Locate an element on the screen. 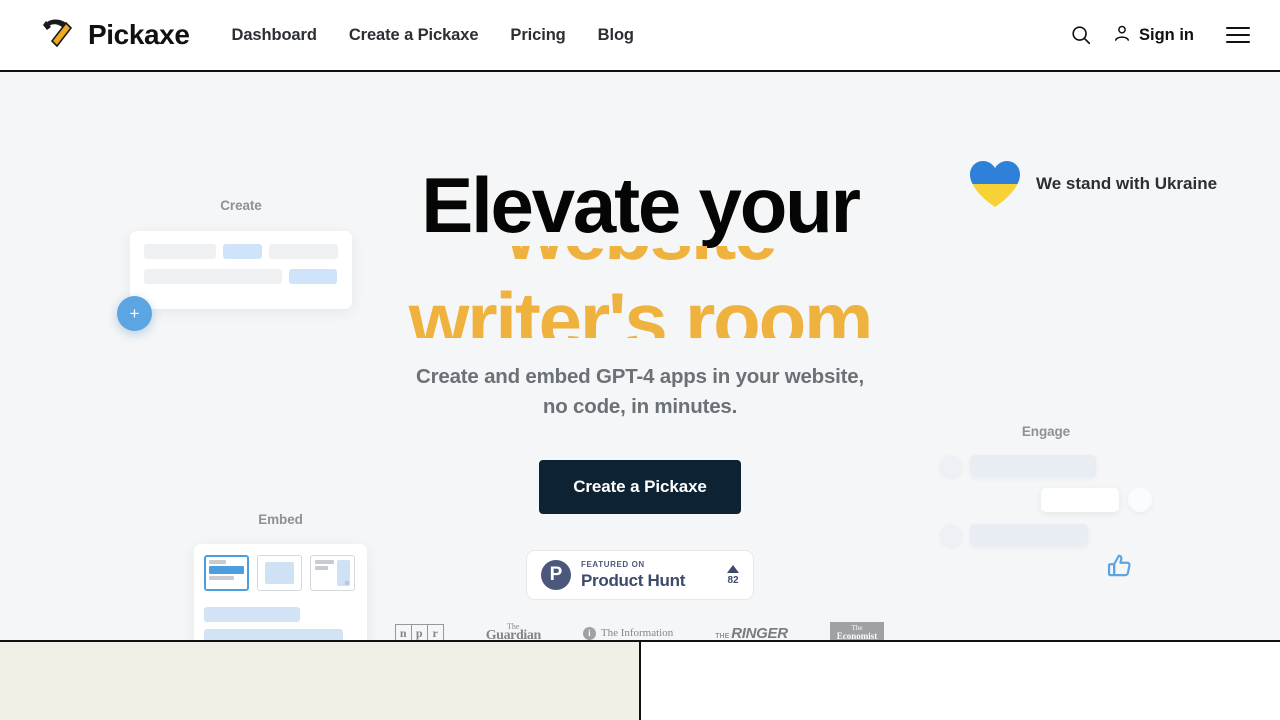 Image resolution: width=1280 pixels, height=720 pixels. press-logo-the-ringer: THE RINGER is located at coordinates (751, 633).